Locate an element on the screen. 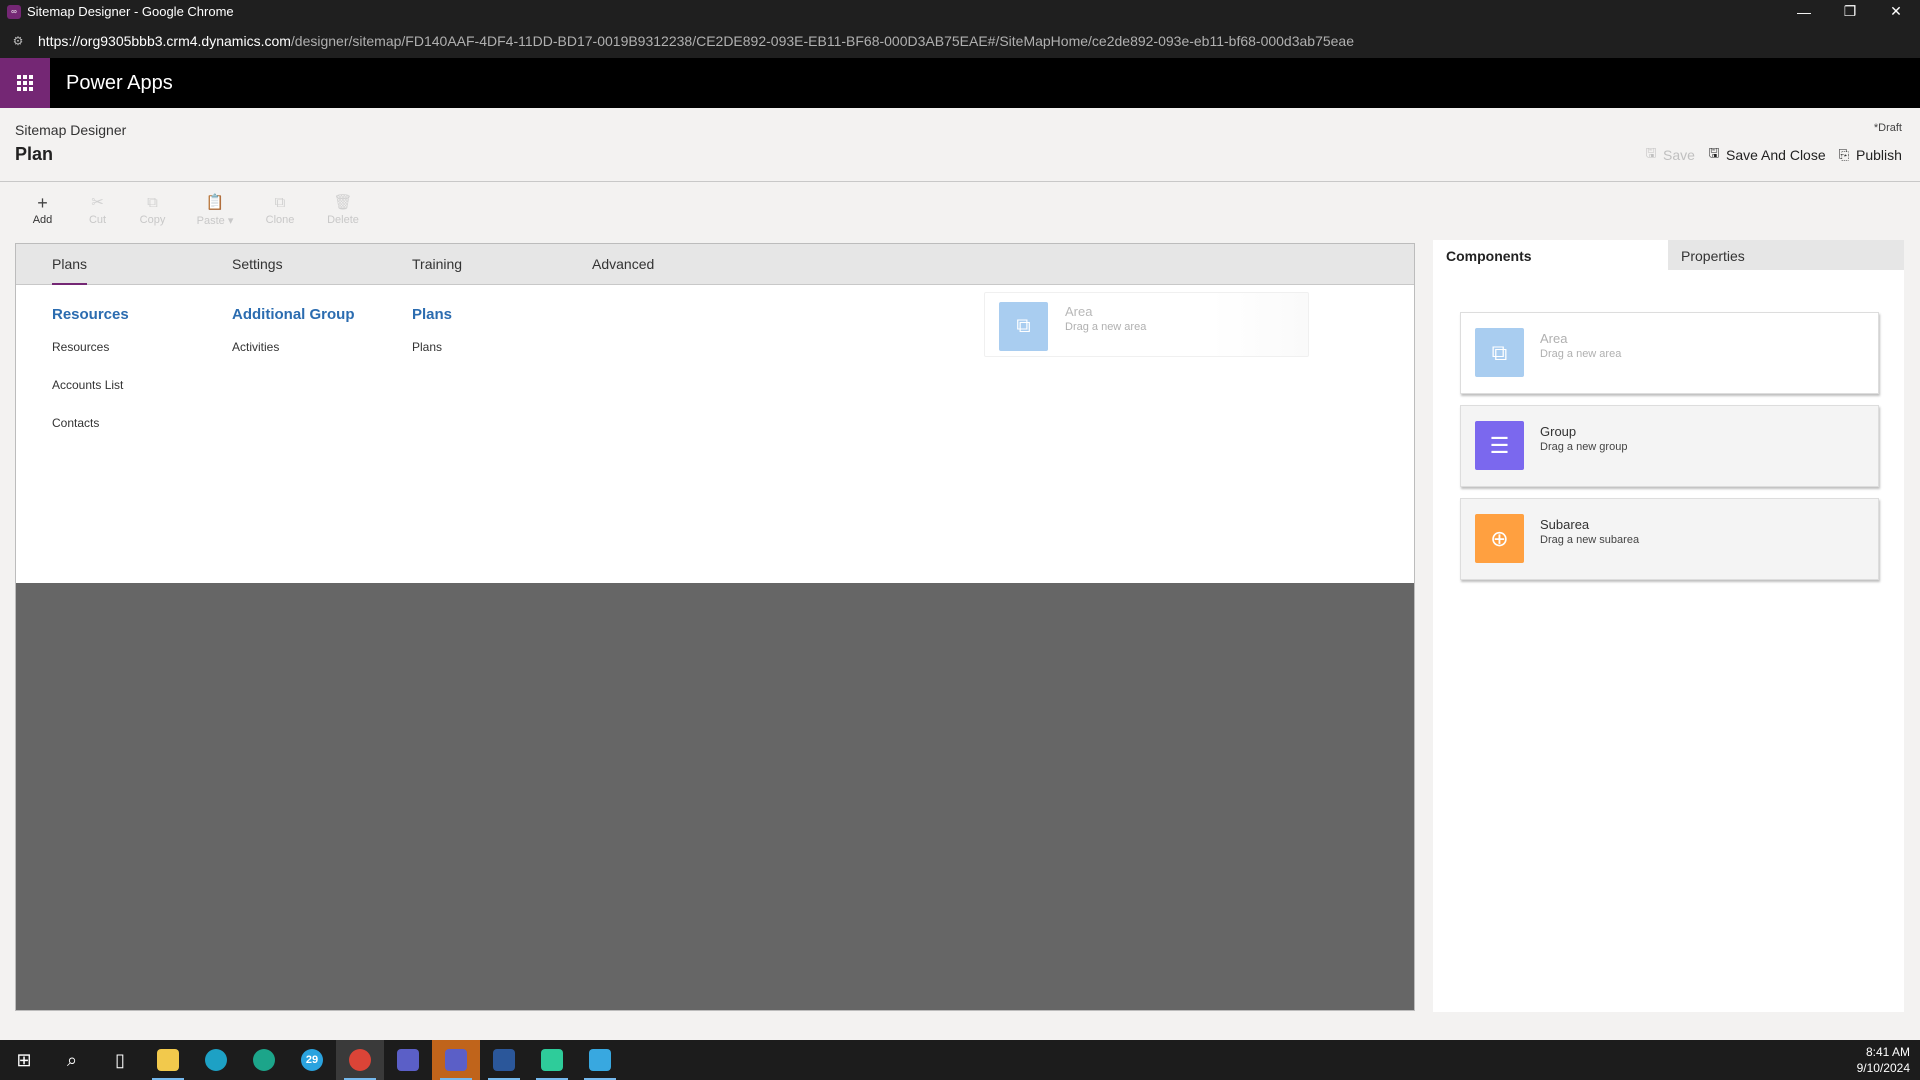 This screenshot has height=1080, width=1920. save-button: 🖫 Save is located at coordinates (1669, 155).